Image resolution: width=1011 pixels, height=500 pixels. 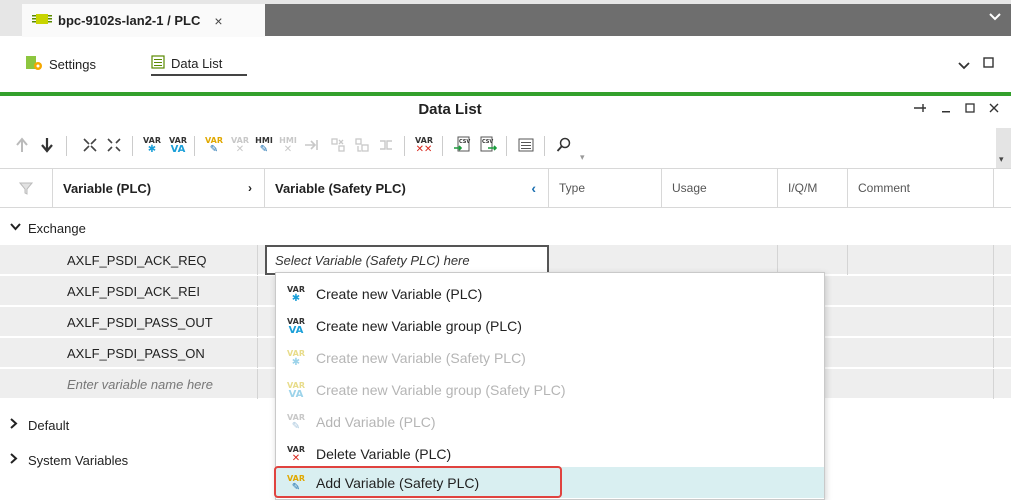 I want to click on create-variable-icon: VAR ✱, so click(x=152, y=145).